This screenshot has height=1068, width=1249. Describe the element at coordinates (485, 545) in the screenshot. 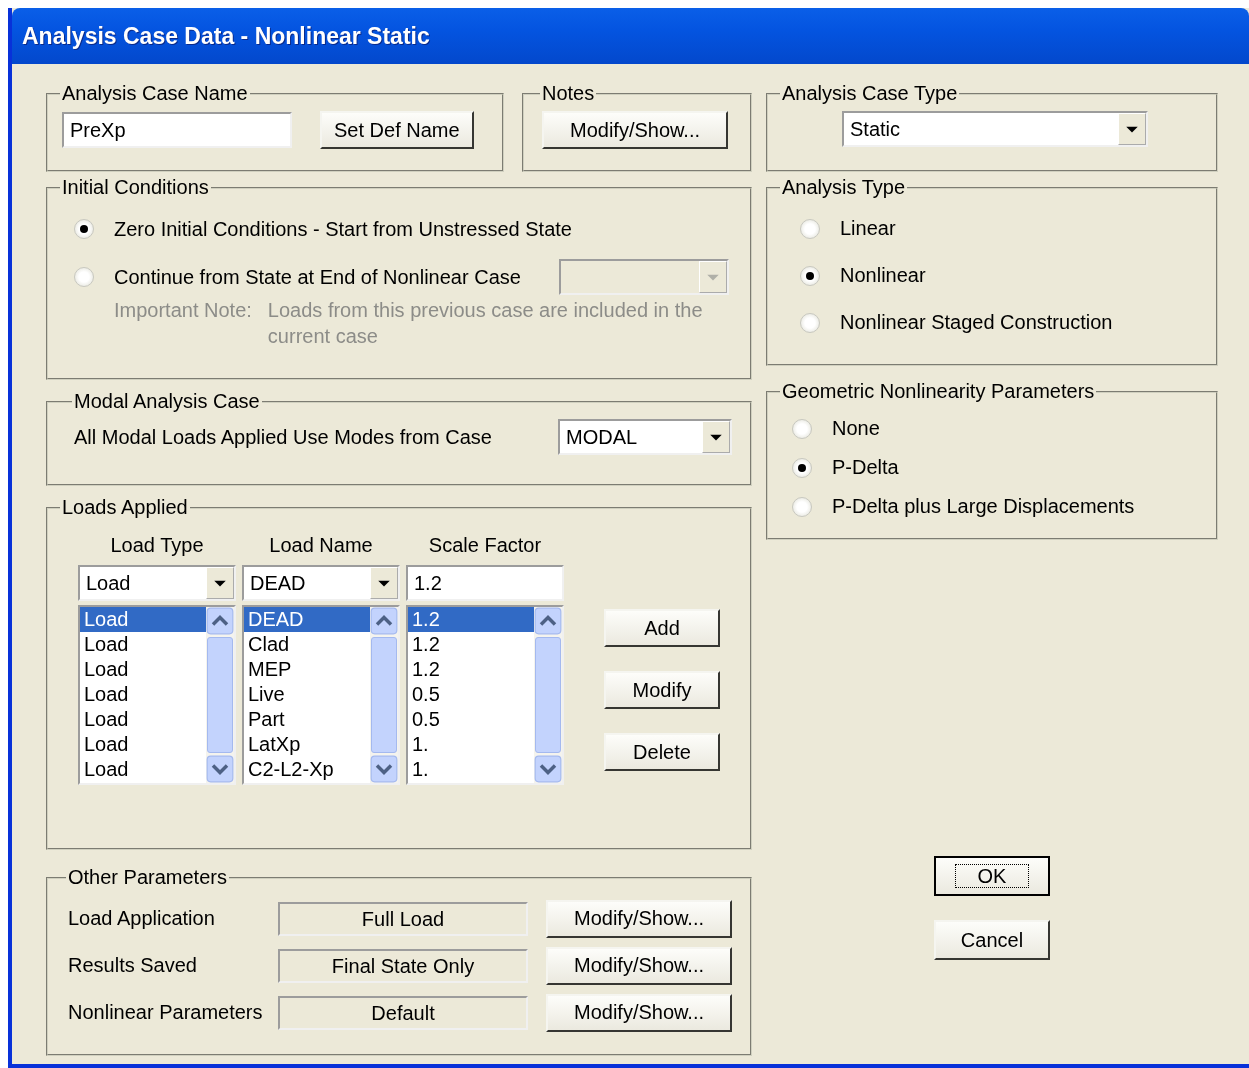

I see `column-header: Scale Factor` at that location.